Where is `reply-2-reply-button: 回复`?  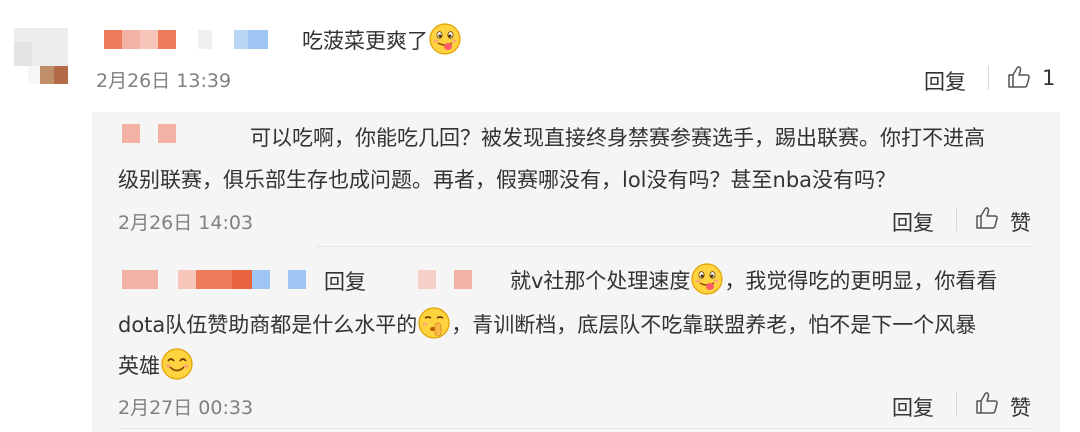
reply-2-reply-button: 回复 is located at coordinates (913, 407).